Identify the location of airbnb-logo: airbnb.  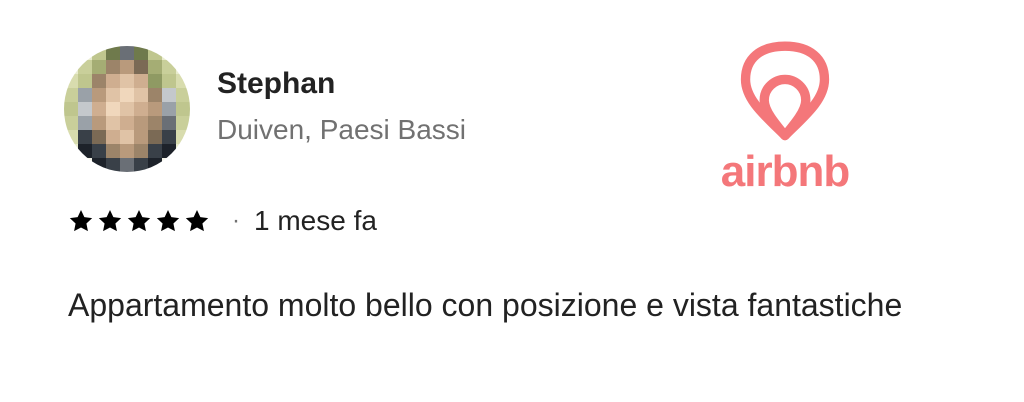
(785, 118).